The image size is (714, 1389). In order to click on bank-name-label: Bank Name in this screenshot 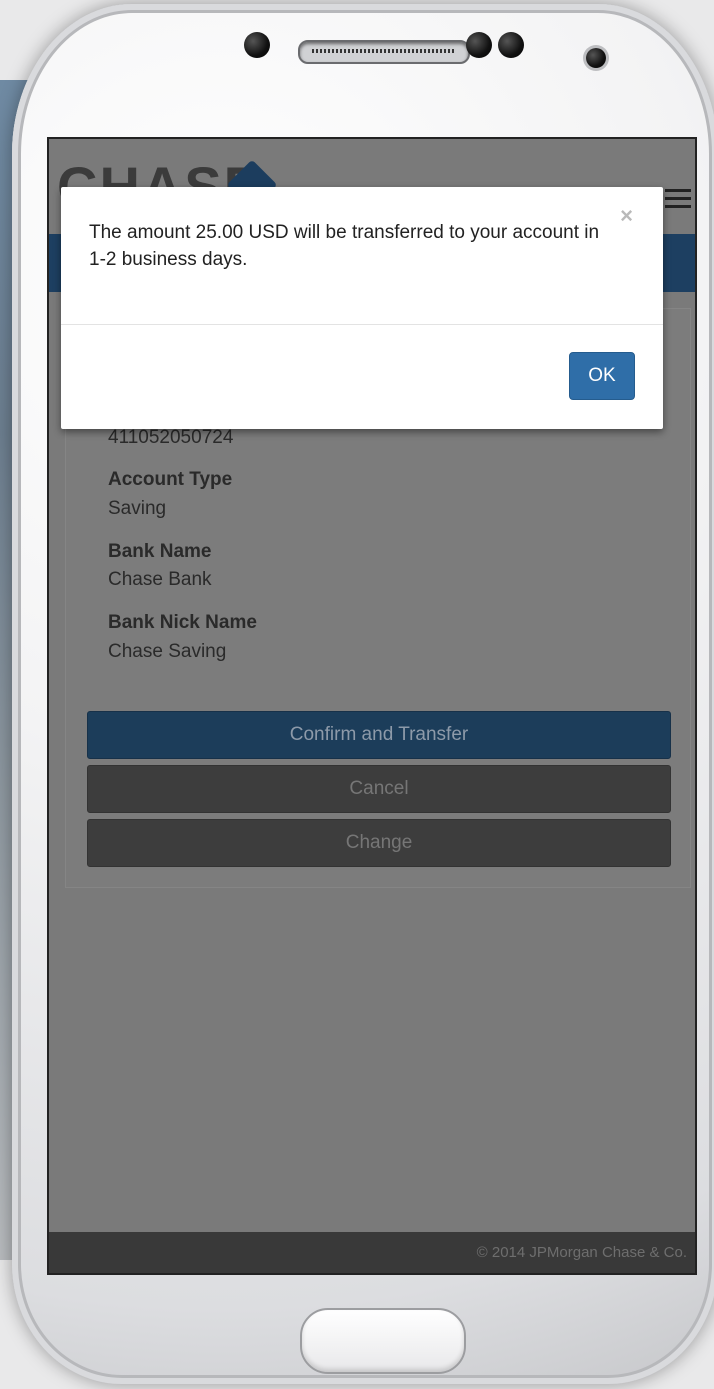, I will do `click(160, 551)`.